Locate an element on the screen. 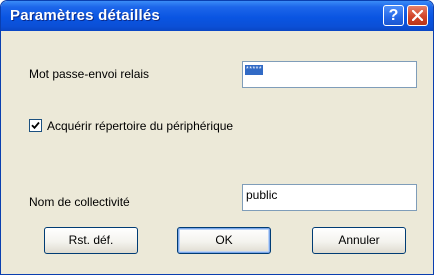 Image resolution: width=434 pixels, height=275 pixels. window-title: Paramètres détaillés is located at coordinates (85, 15).